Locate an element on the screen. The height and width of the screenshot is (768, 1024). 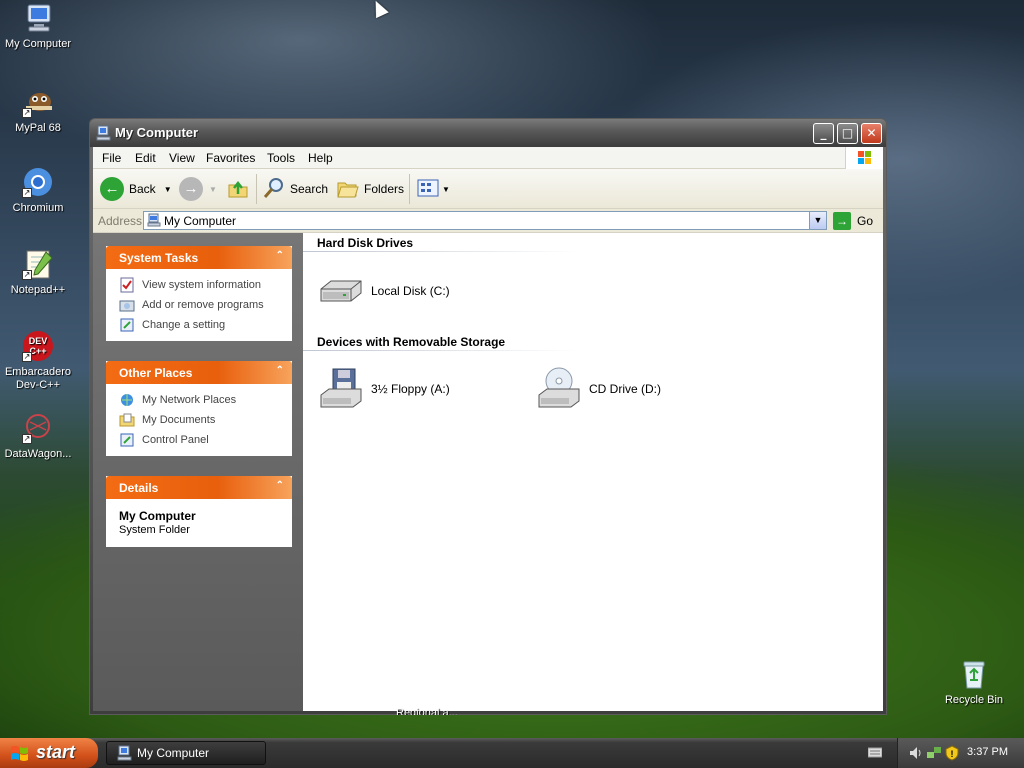
system-tasks-header: System Tasks ⌃ is located at coordinates (199, 257).